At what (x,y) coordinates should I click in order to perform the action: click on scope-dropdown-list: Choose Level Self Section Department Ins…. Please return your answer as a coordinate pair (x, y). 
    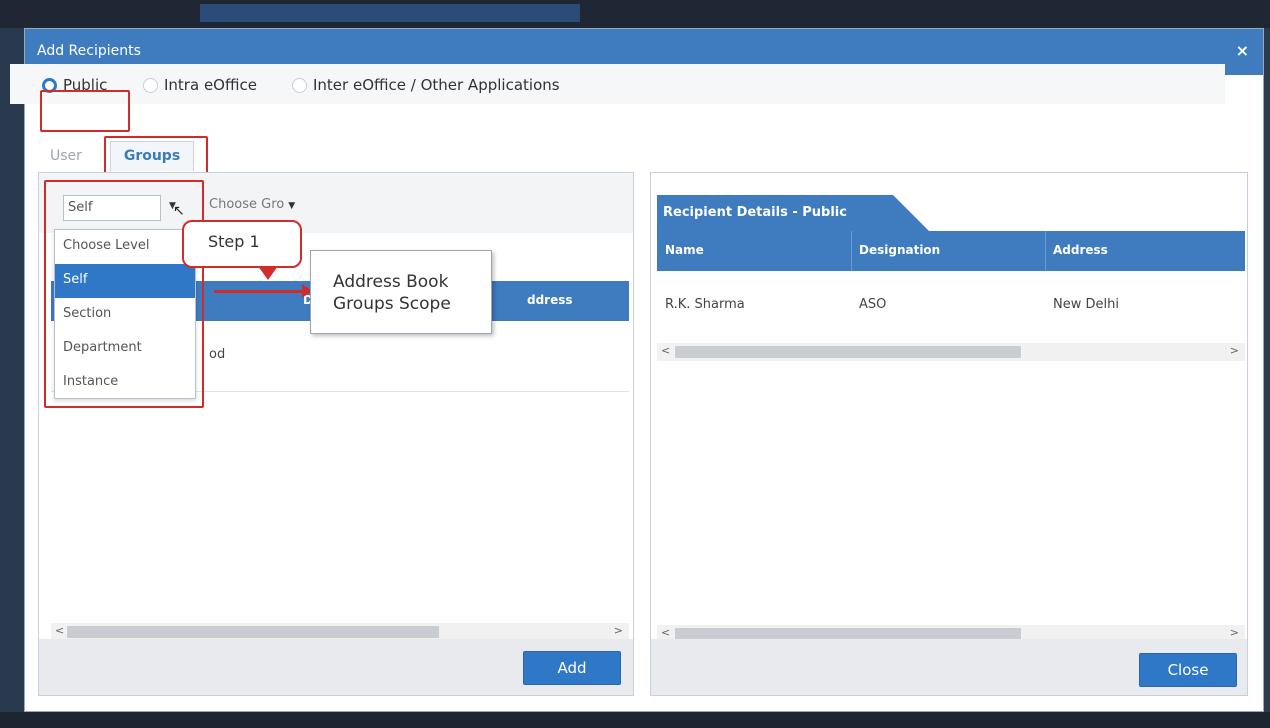
    Looking at the image, I should click on (125, 314).